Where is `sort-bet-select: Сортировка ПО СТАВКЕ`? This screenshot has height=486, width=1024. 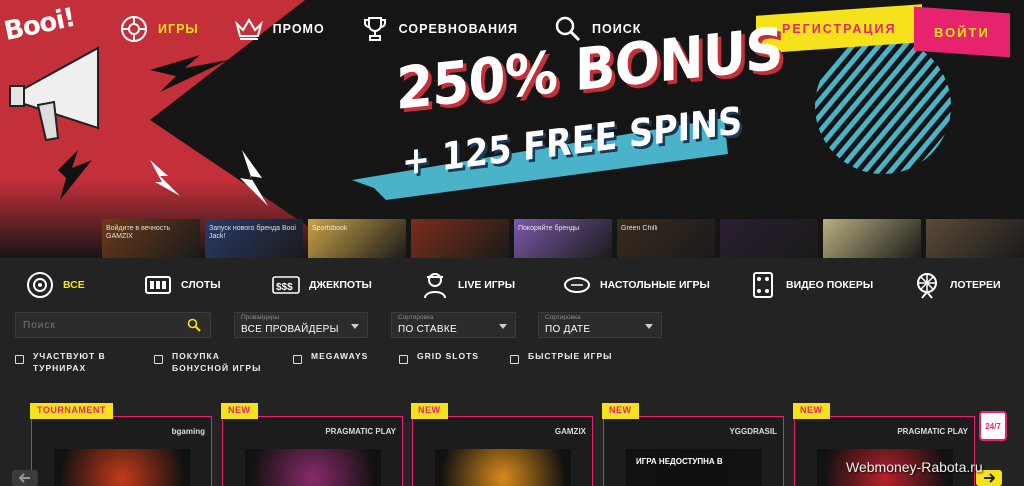 sort-bet-select: Сортировка ПО СТАВКЕ is located at coordinates (453, 325).